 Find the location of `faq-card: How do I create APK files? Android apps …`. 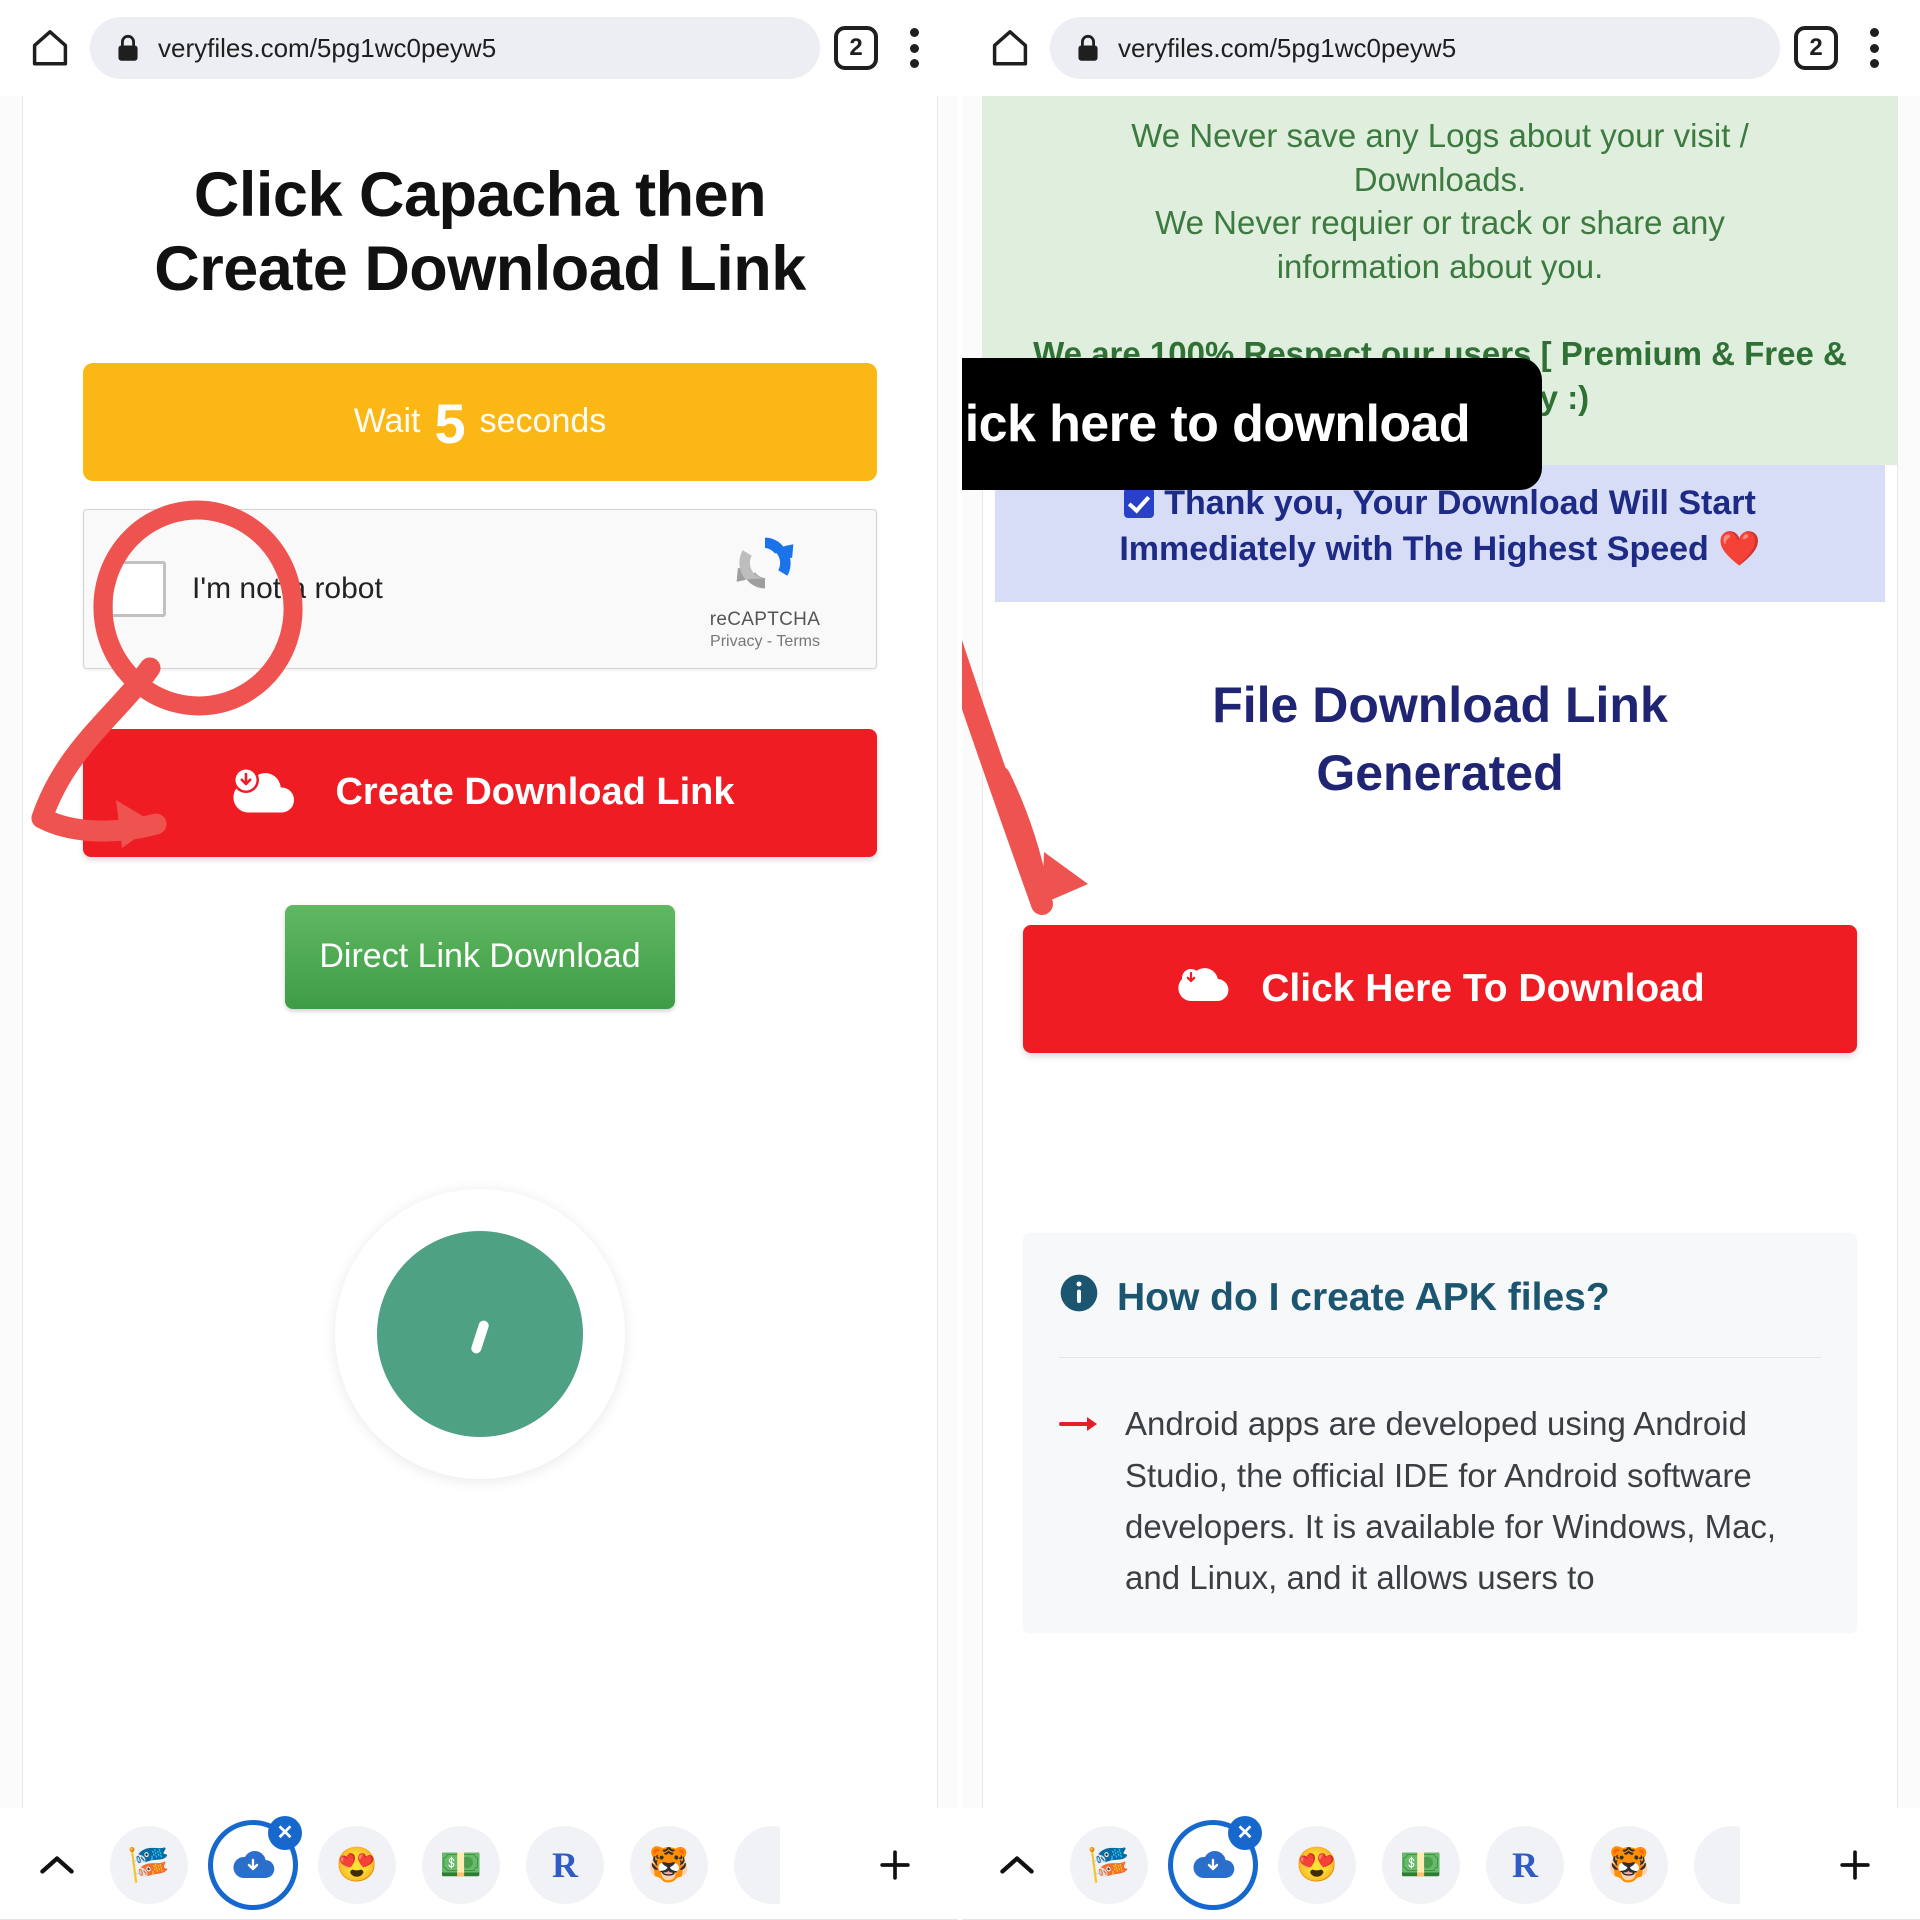

faq-card: How do I create APK files? Android apps … is located at coordinates (1440, 1433).